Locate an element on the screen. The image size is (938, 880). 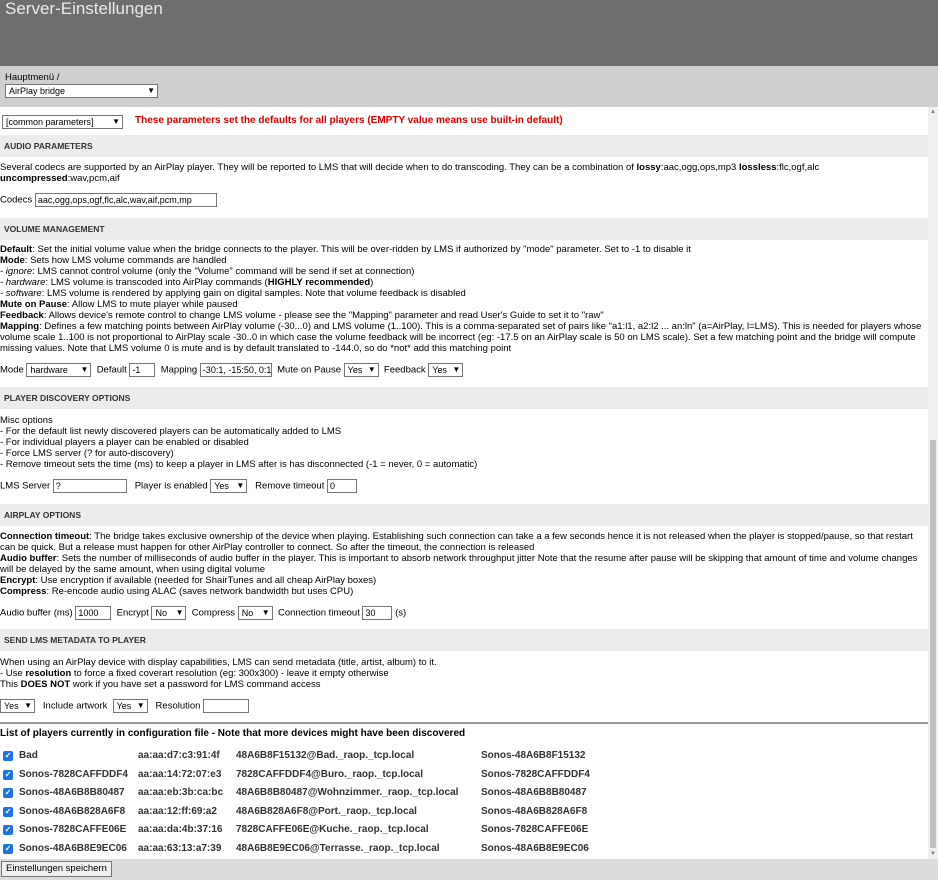
player-name: Bad is located at coordinates (28, 755).